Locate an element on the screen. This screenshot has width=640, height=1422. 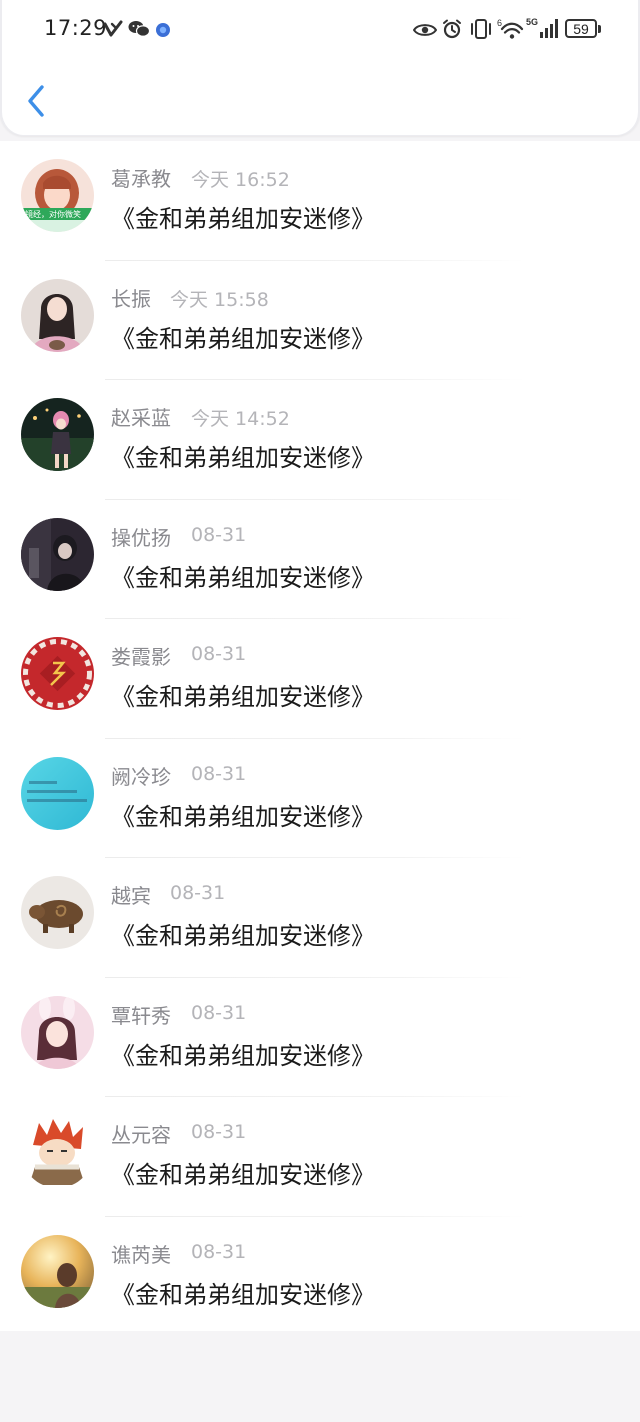
bronze-pig-avatar is located at coordinates (57, 912).